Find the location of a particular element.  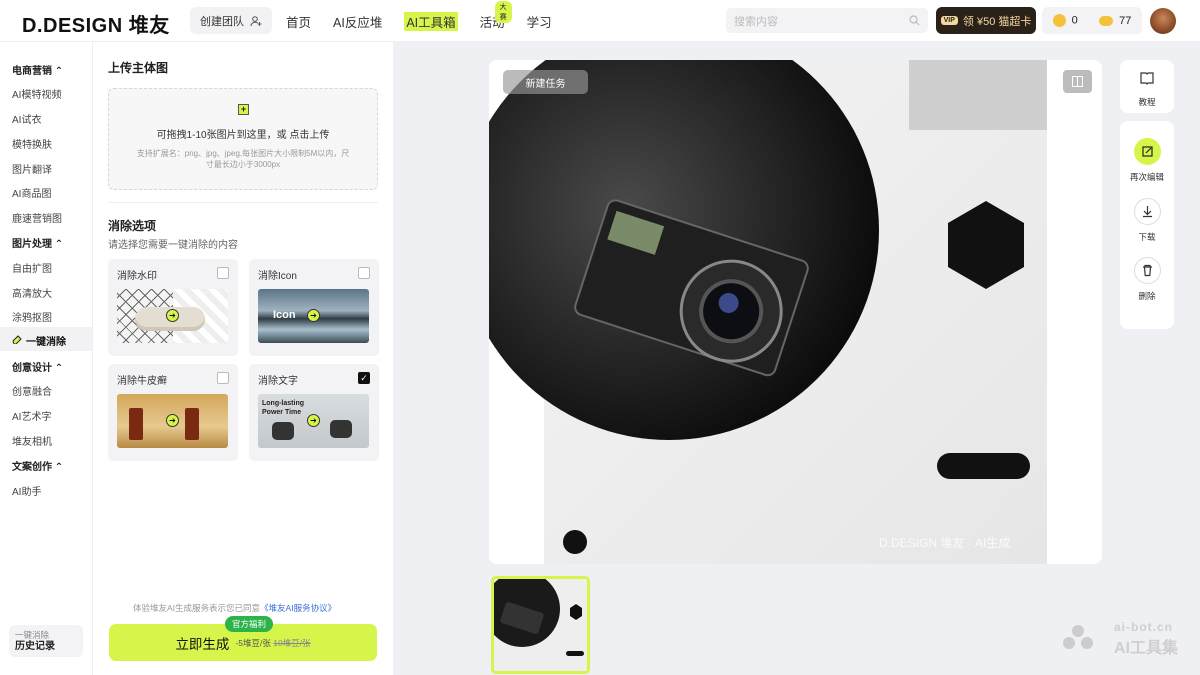

agreement-prefix: 体验堆友AI生成服务表示您已同意 is located at coordinates (197, 608).